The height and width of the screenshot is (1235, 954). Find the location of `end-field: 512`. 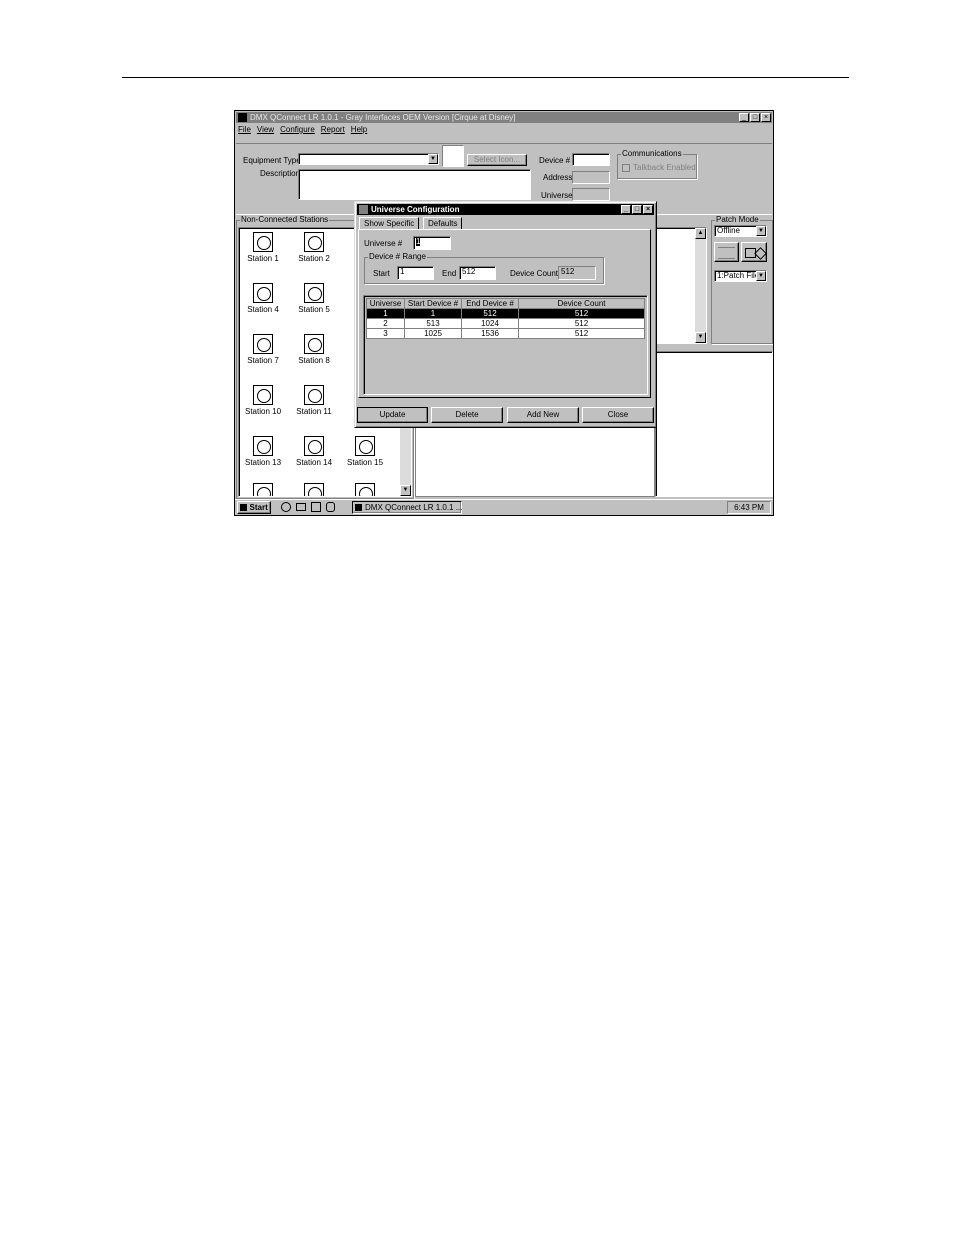

end-field: 512 is located at coordinates (477, 273).